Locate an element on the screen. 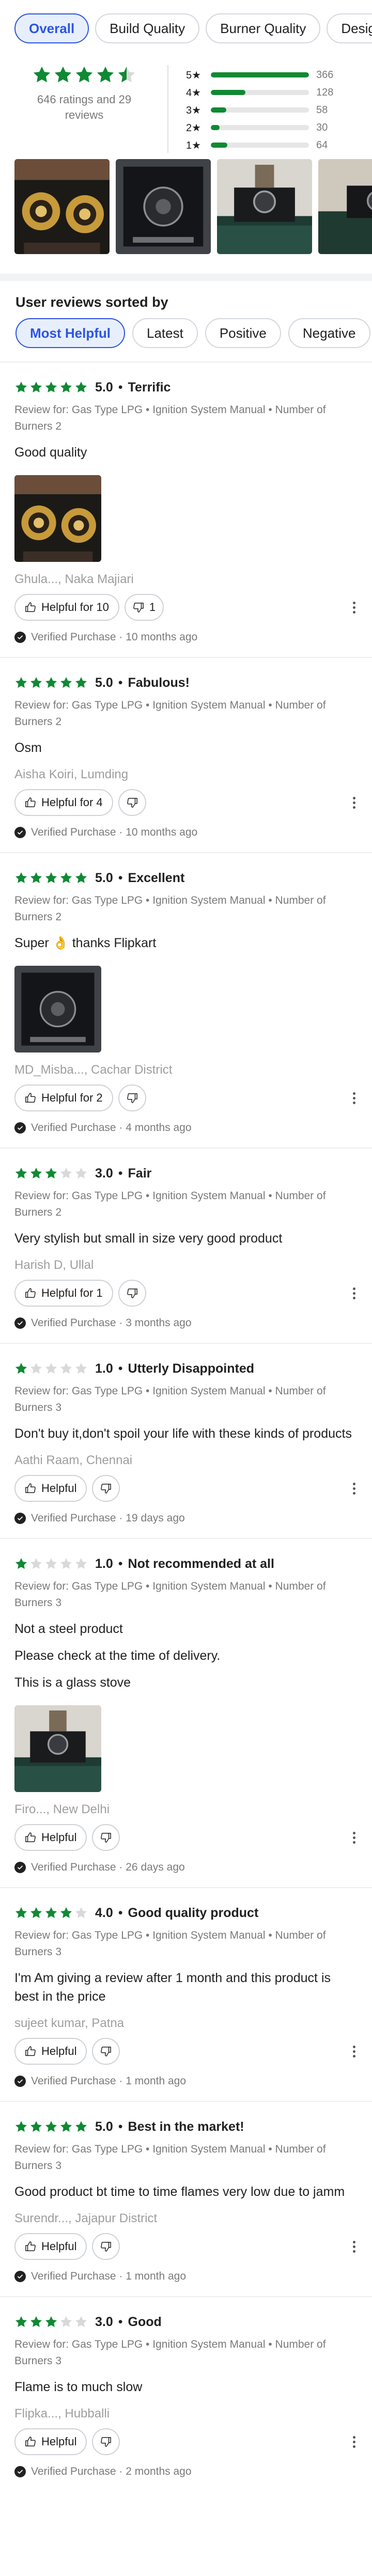 The width and height of the screenshot is (372, 2576). reviewer-name: Aisha Koiri, Lumding is located at coordinates (72, 774).